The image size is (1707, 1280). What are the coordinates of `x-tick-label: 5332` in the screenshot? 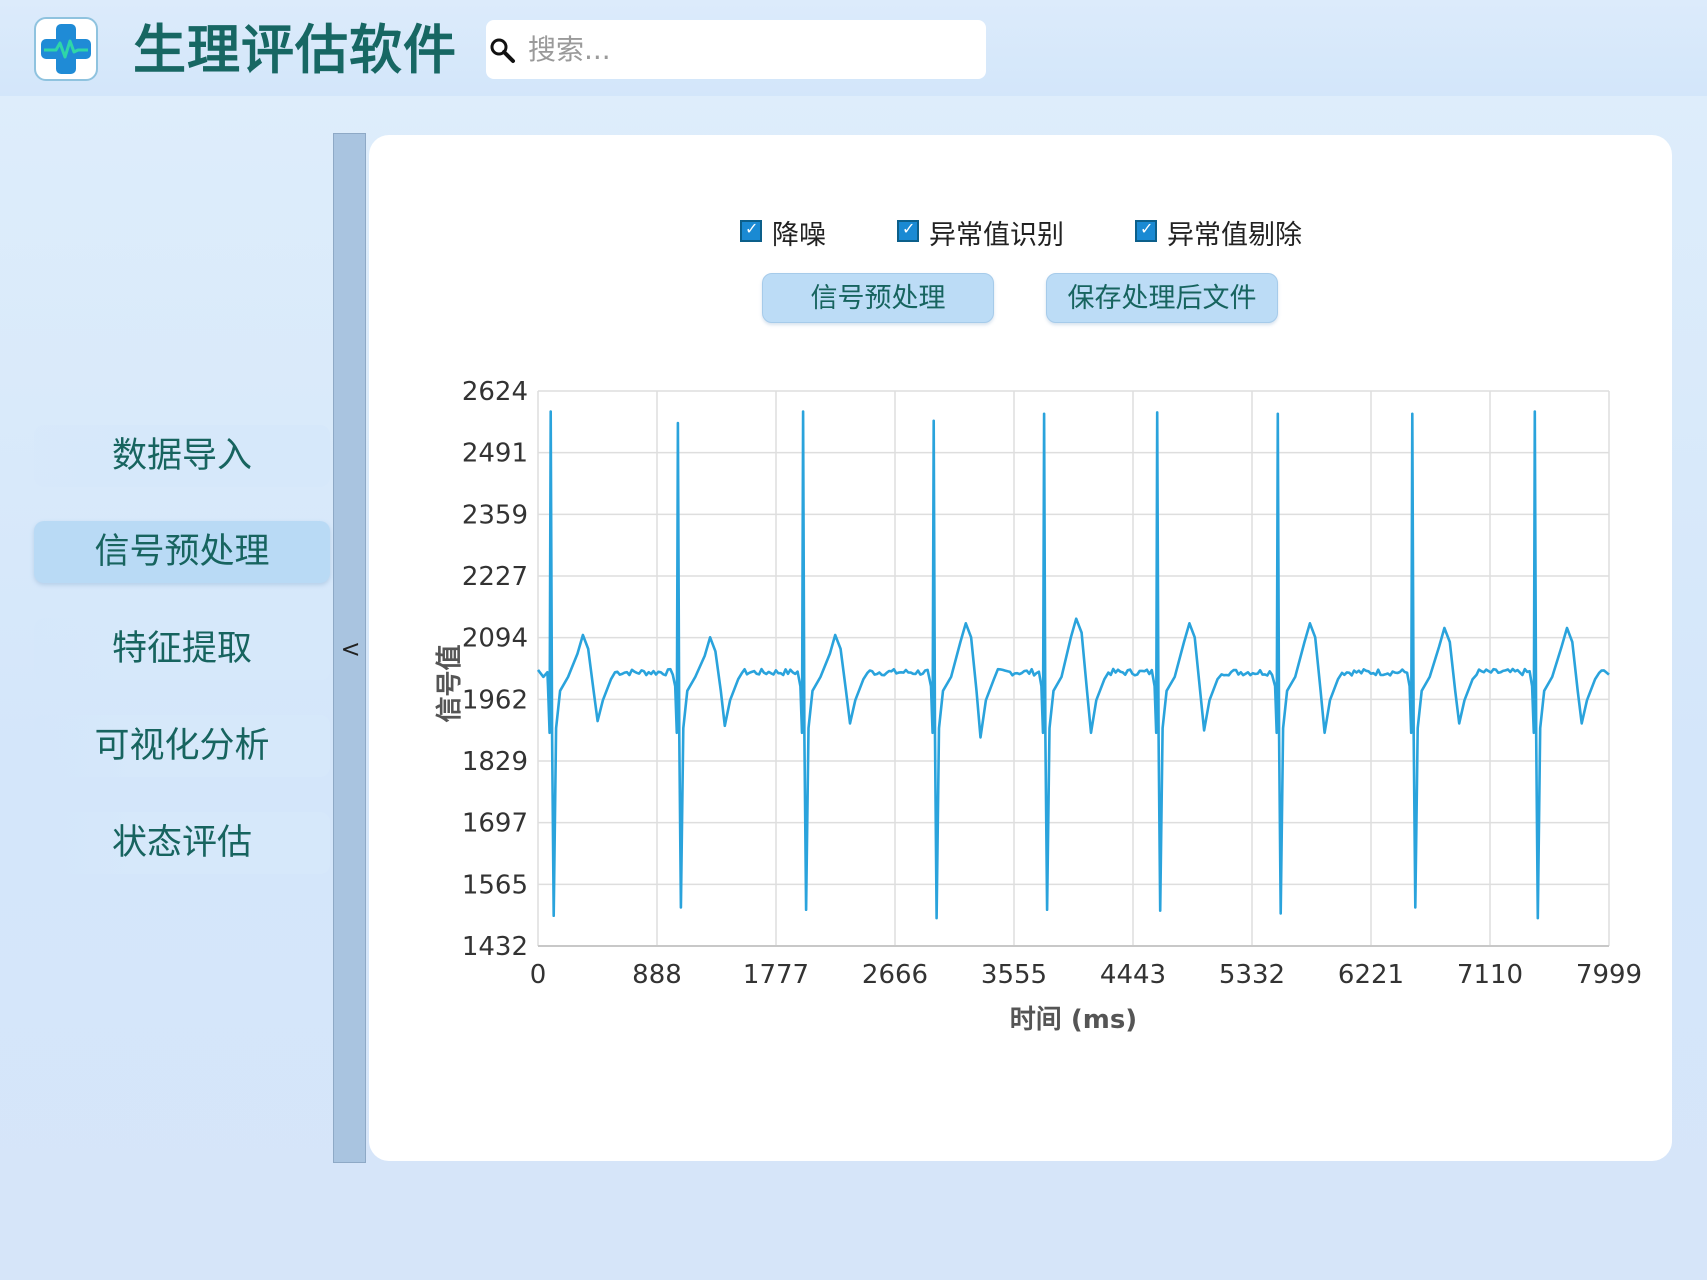 It's located at (1252, 975).